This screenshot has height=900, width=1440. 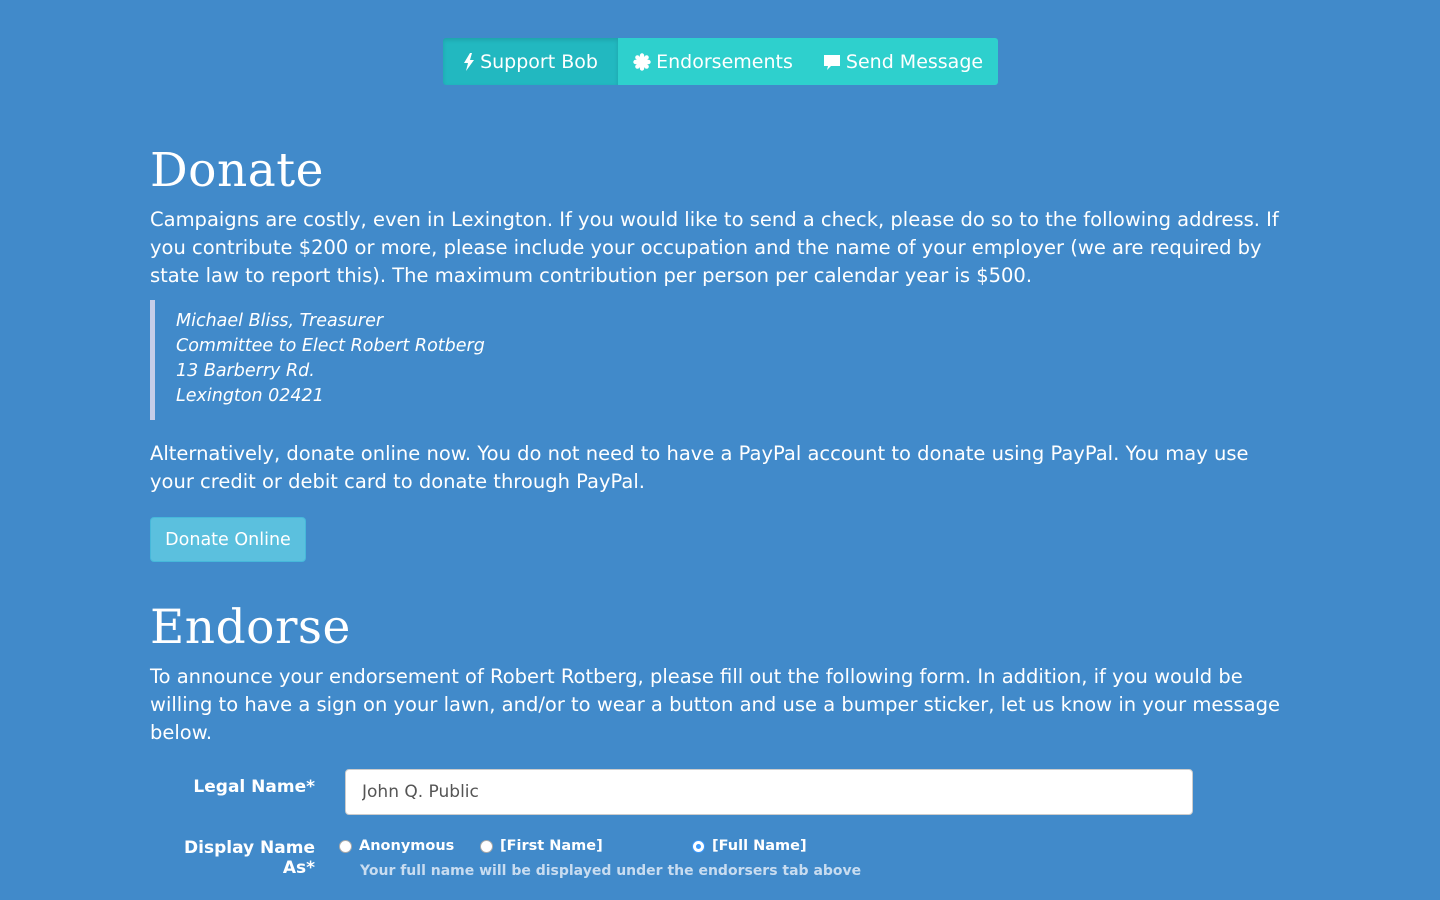 What do you see at coordinates (769, 792) in the screenshot?
I see `legal-name-input` at bounding box center [769, 792].